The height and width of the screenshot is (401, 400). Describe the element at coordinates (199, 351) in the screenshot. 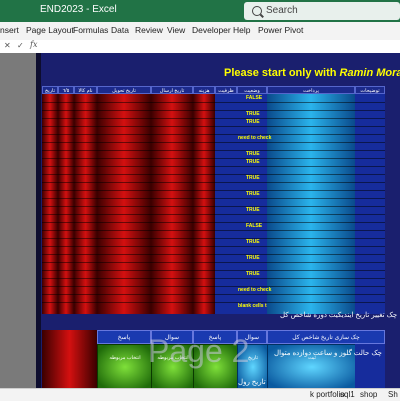

I see `page-watermark: Page 2` at that location.